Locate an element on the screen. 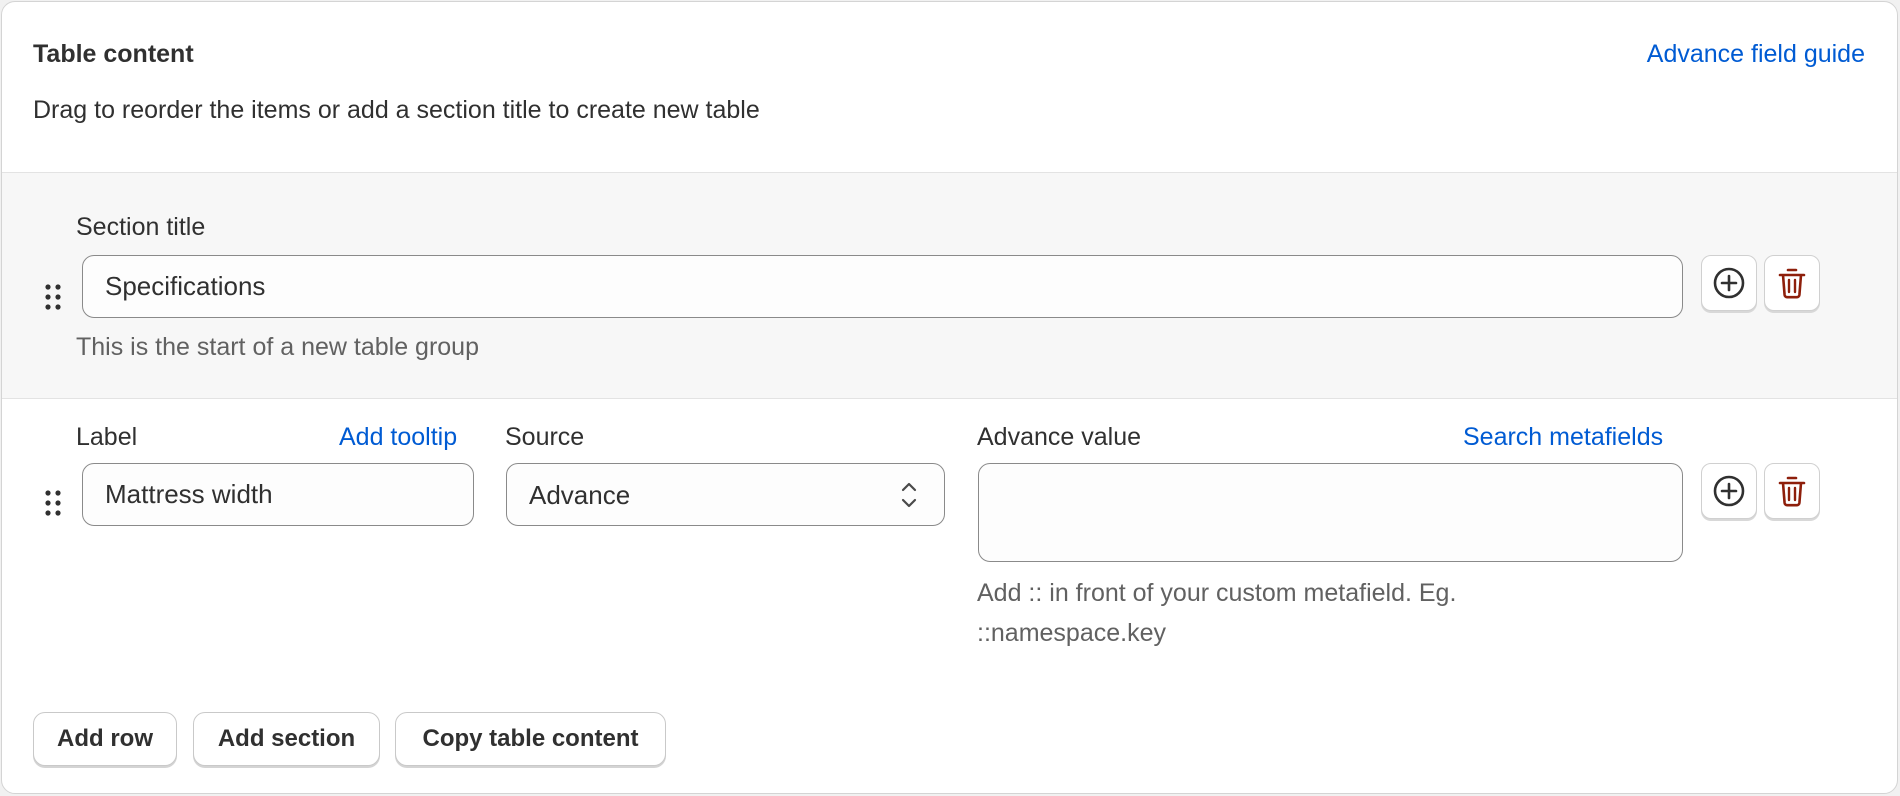 Image resolution: width=1900 pixels, height=796 pixels. delete-row-button is located at coordinates (1792, 491).